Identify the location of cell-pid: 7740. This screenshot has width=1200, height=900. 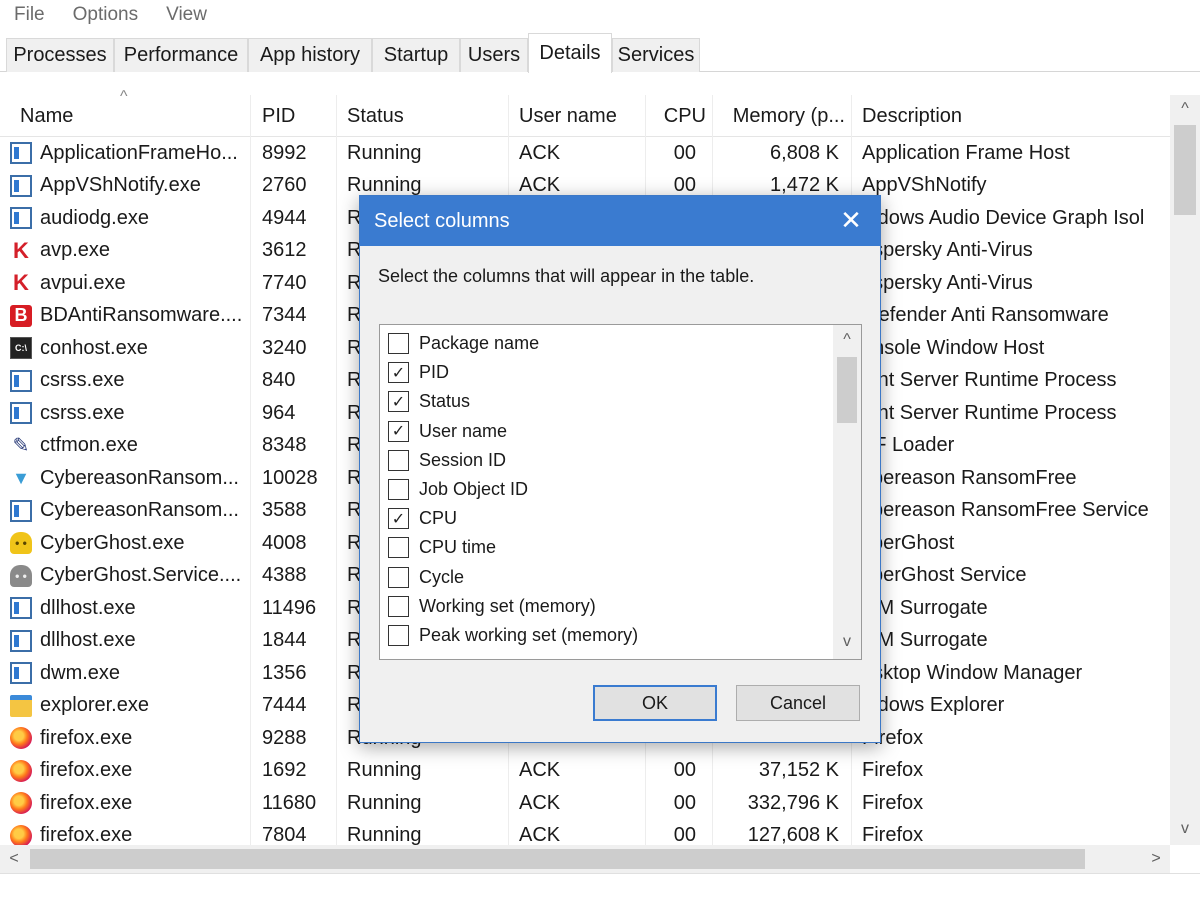
(284, 282).